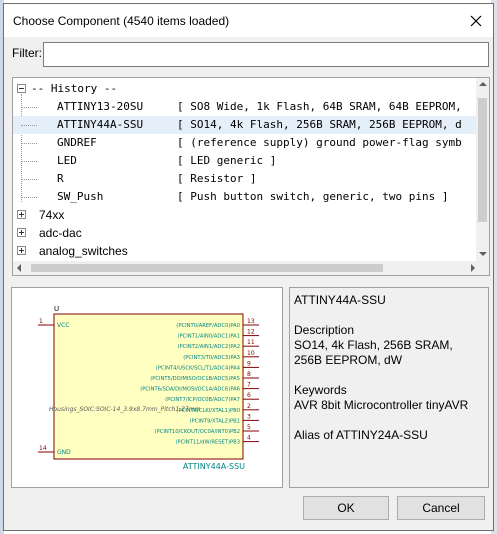 The height and width of the screenshot is (534, 497). I want to click on part-name-label: ATTINY44A-SSU, so click(214, 466).